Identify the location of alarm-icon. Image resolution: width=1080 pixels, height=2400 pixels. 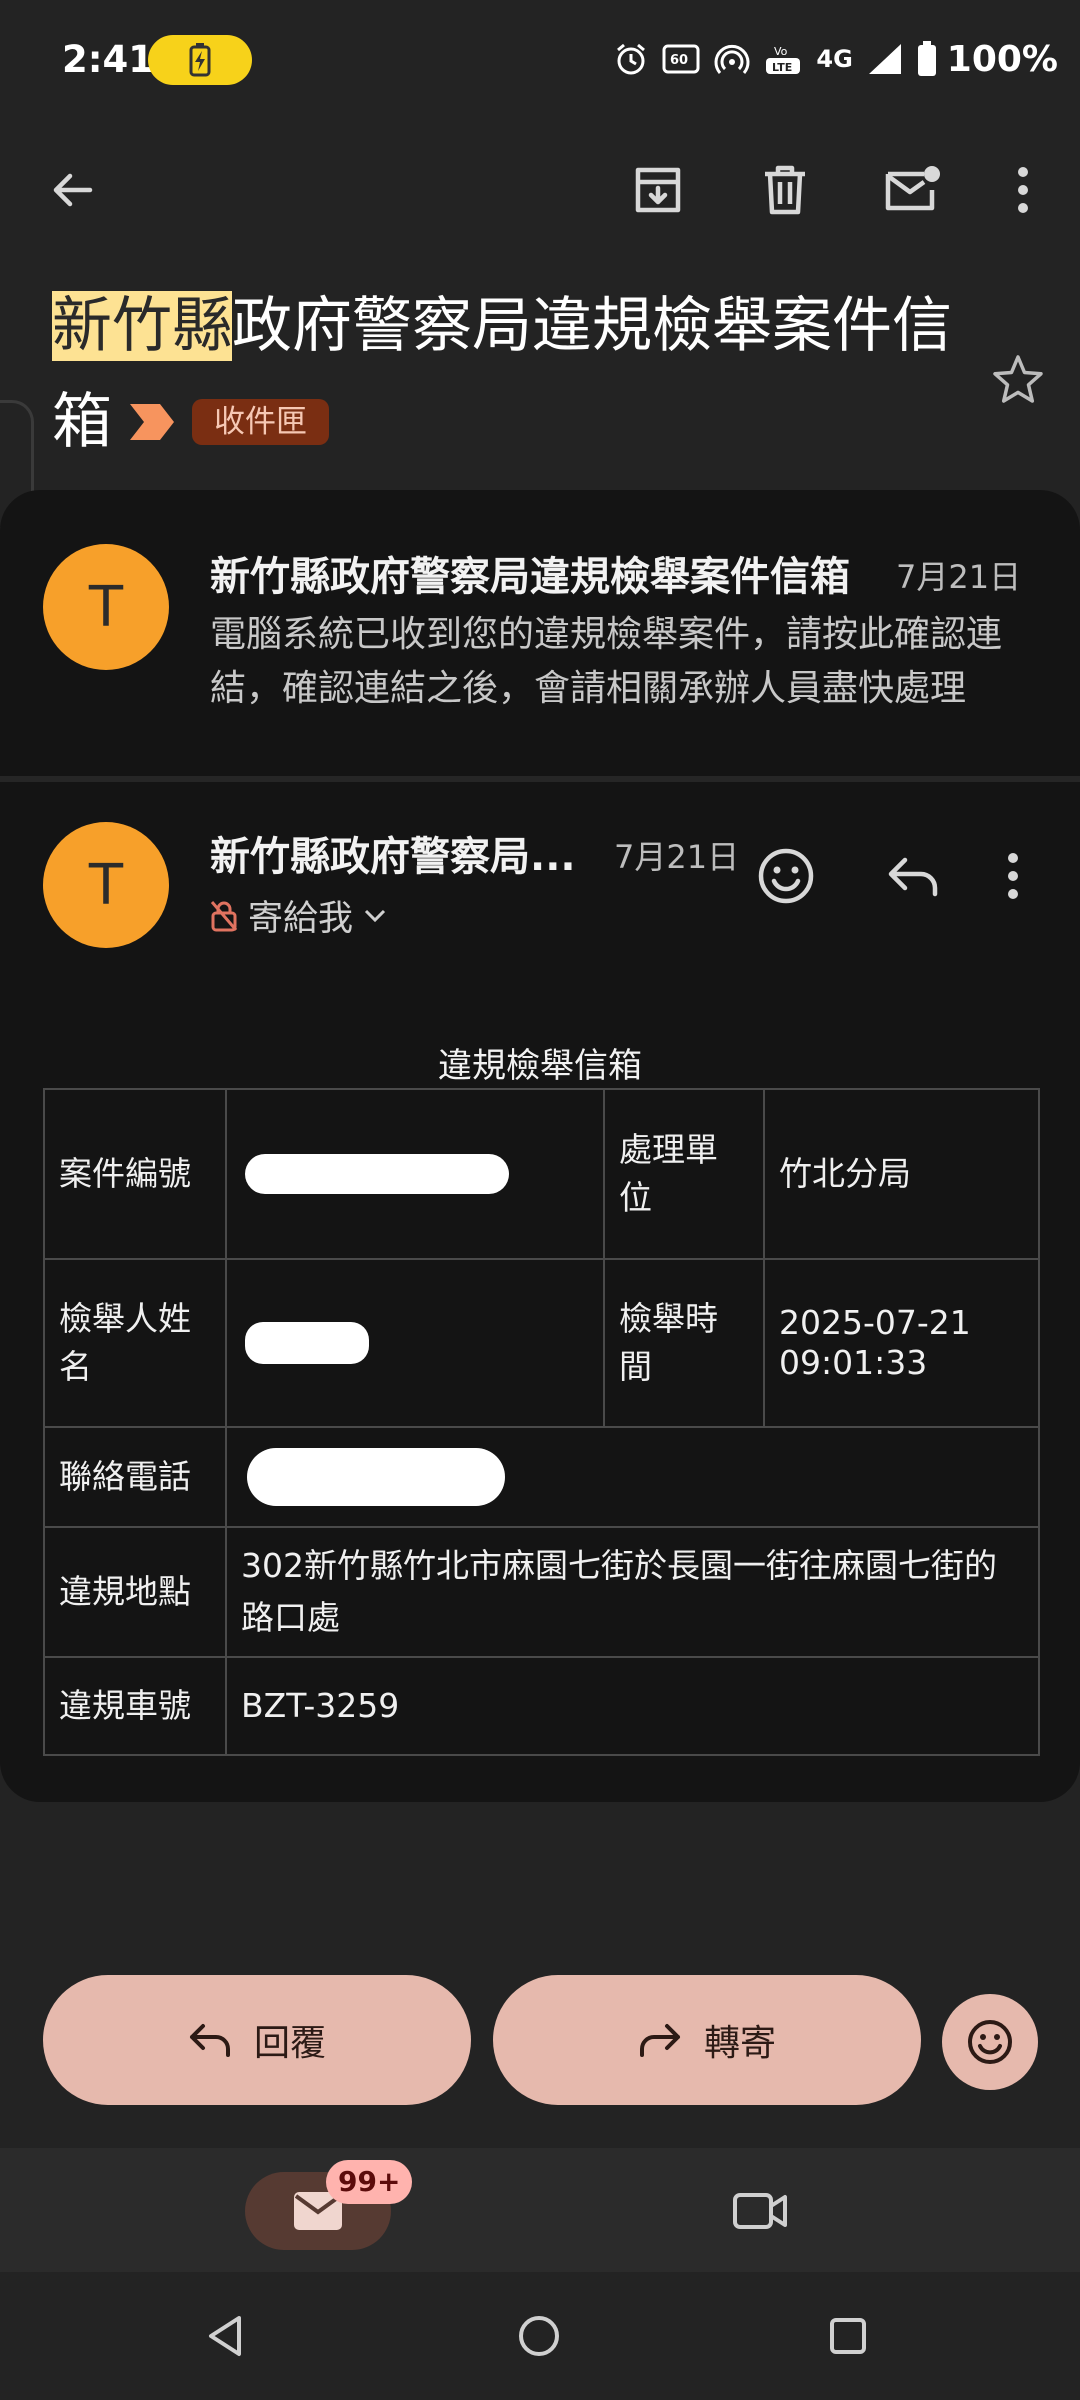
(631, 59).